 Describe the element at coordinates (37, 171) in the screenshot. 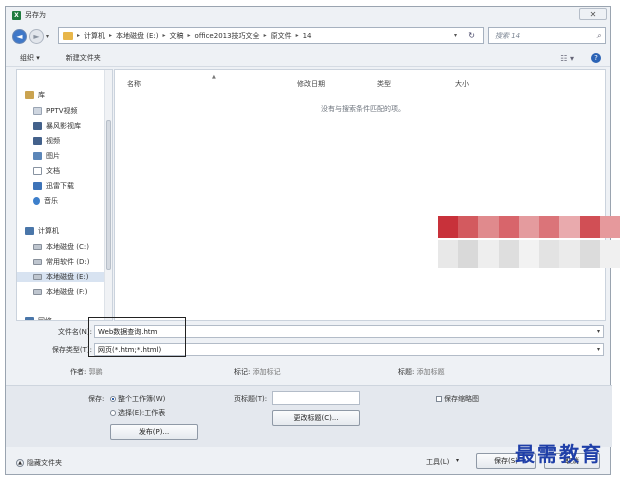

I see `document-icon` at that location.